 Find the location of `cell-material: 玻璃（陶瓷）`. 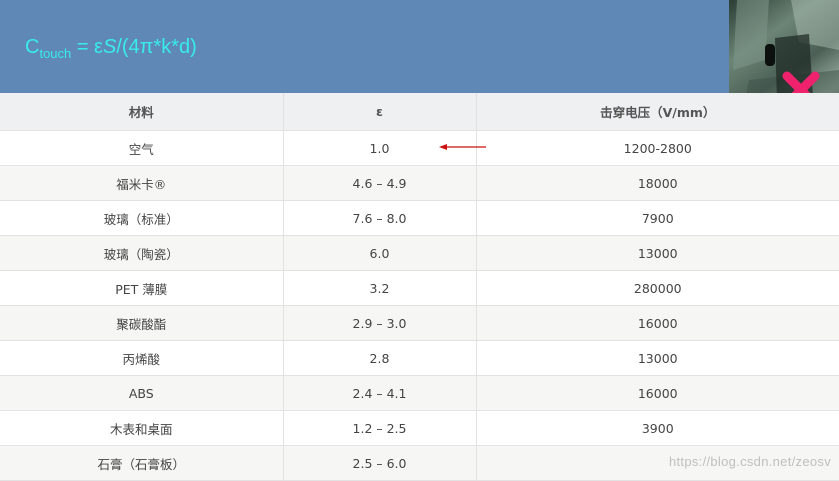

cell-material: 玻璃（陶瓷） is located at coordinates (141, 253).